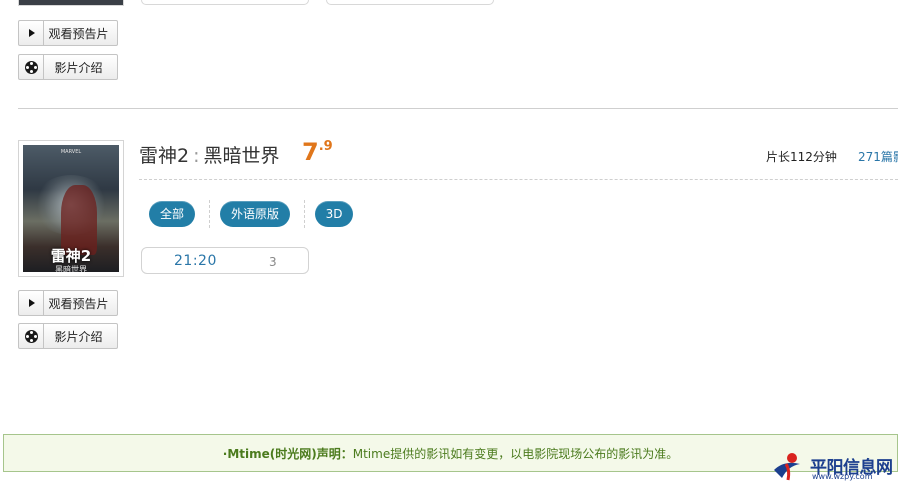 The width and height of the screenshot is (898, 492). Describe the element at coordinates (255, 214) in the screenshot. I see `filter-original-language-button: 外语原版` at that location.